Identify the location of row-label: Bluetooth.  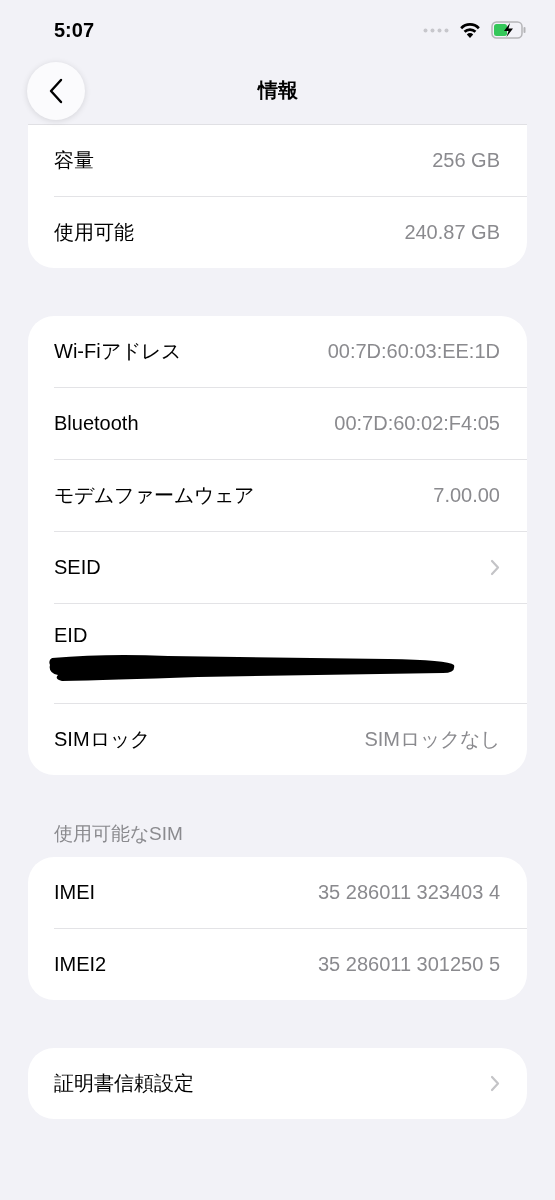
(96, 423).